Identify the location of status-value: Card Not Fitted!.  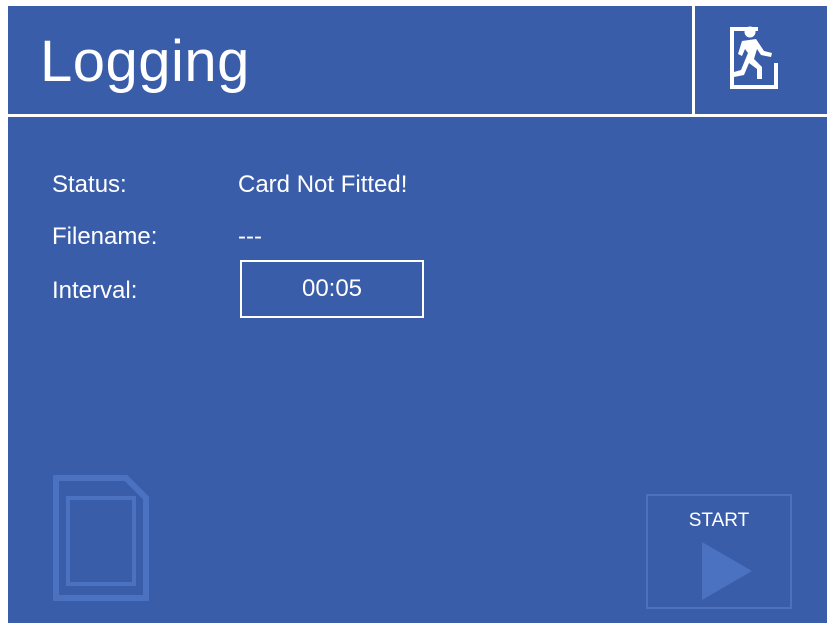
(323, 184).